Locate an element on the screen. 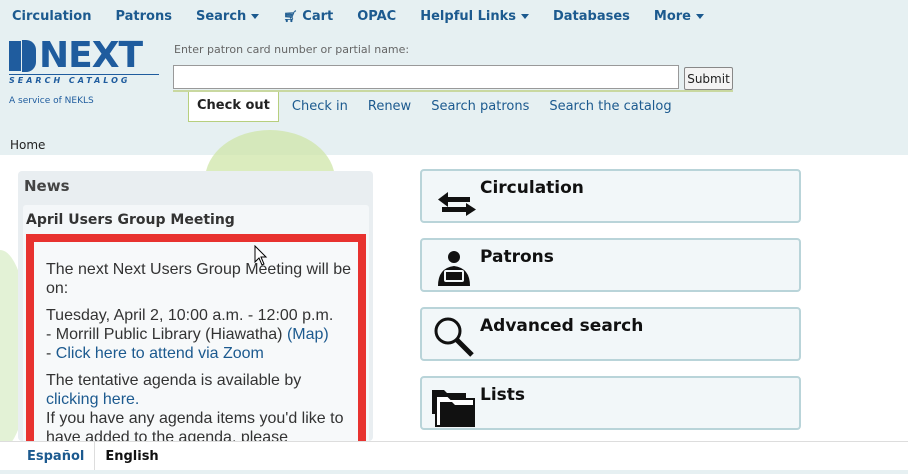  magnifier-icon is located at coordinates (454, 337).